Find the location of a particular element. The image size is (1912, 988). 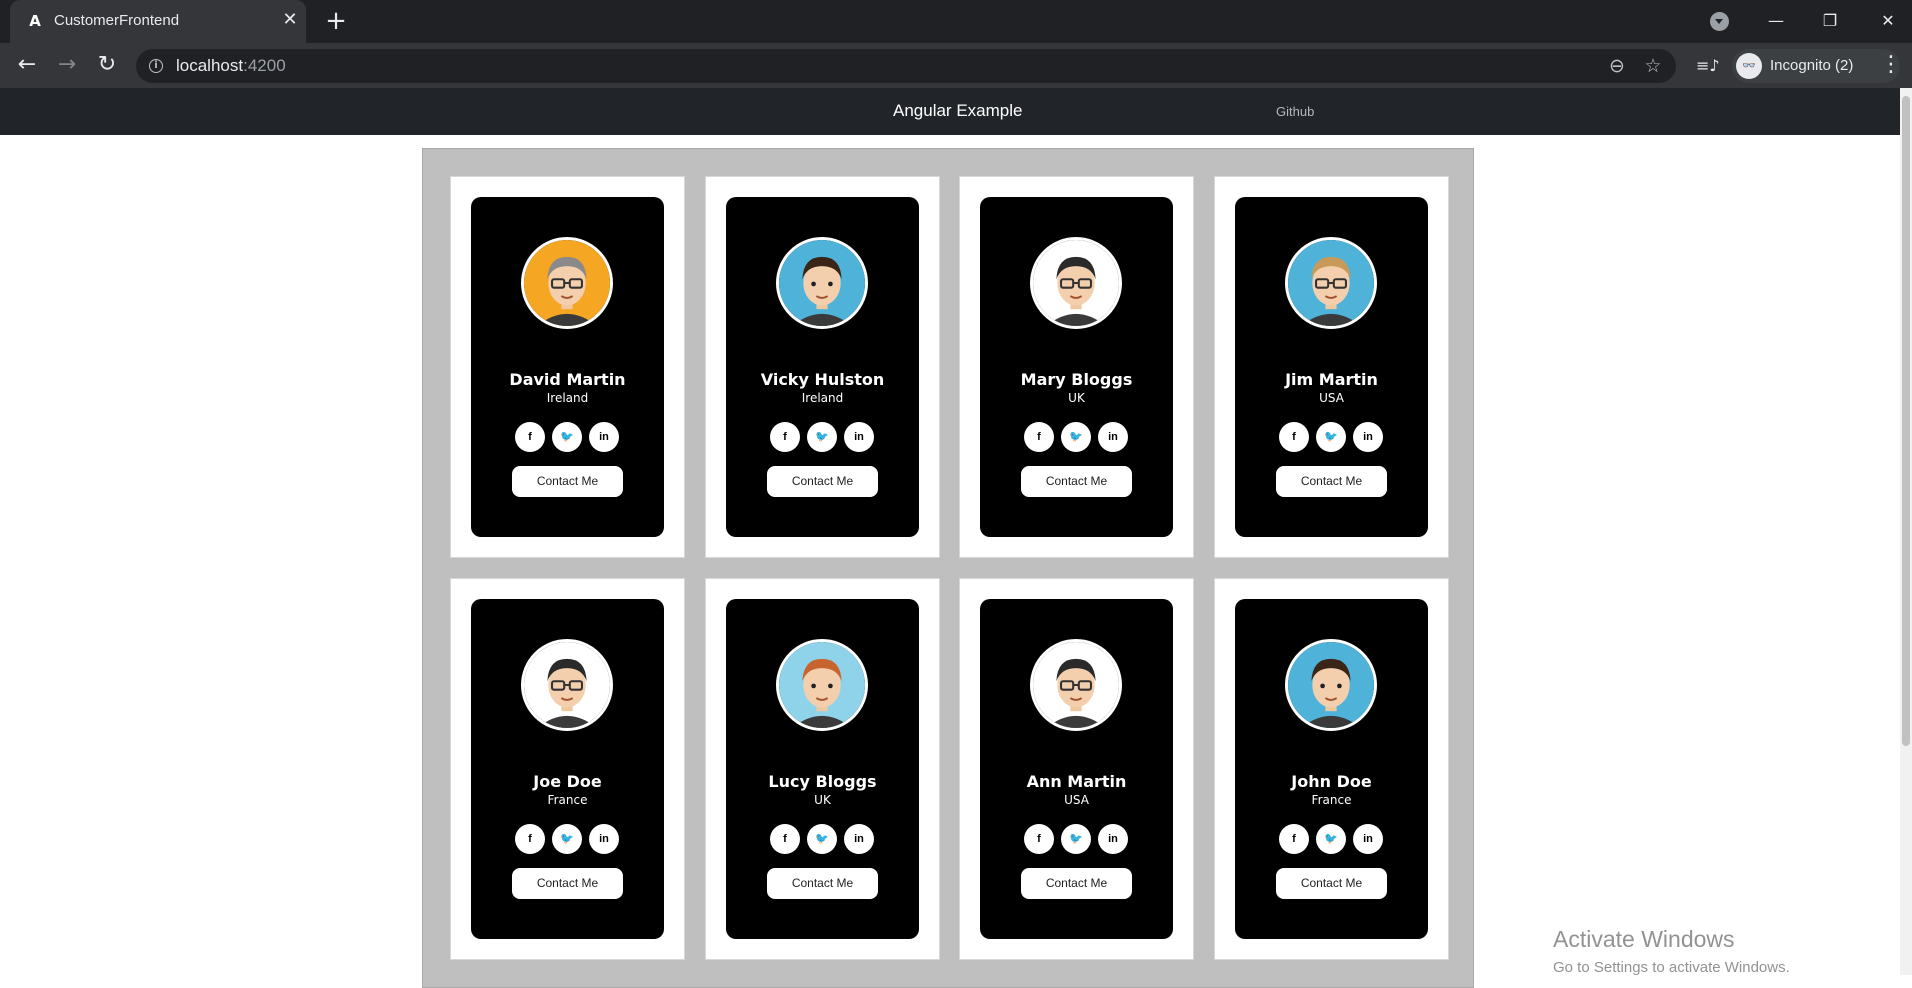

forward-icon: → is located at coordinates (67, 66).